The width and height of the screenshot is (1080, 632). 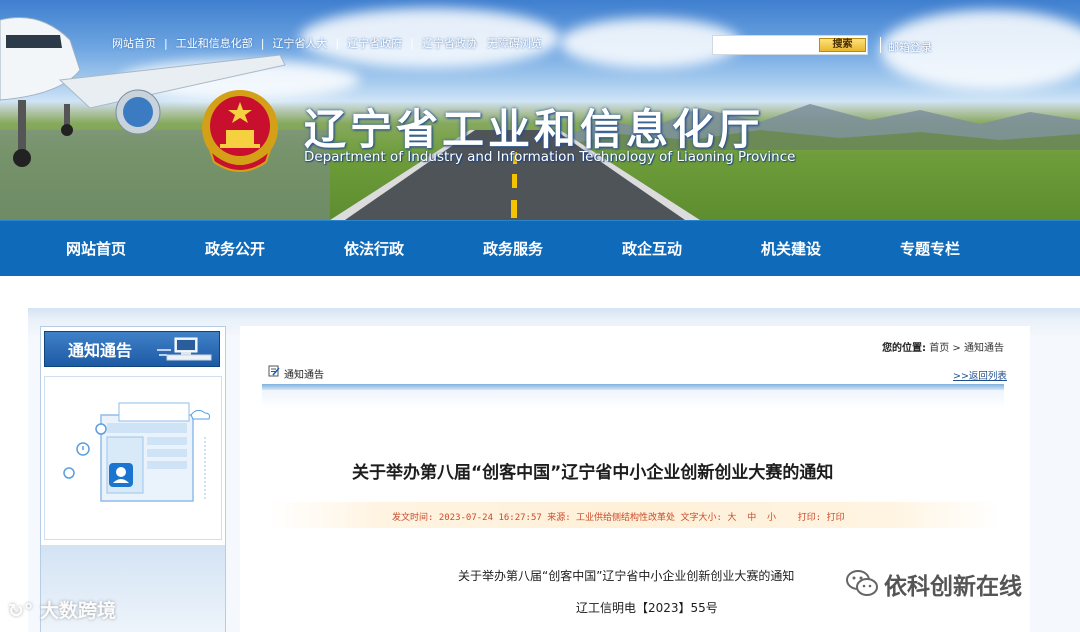 What do you see at coordinates (953, 587) in the screenshot?
I see `watermark-right: 依科创新在线` at bounding box center [953, 587].